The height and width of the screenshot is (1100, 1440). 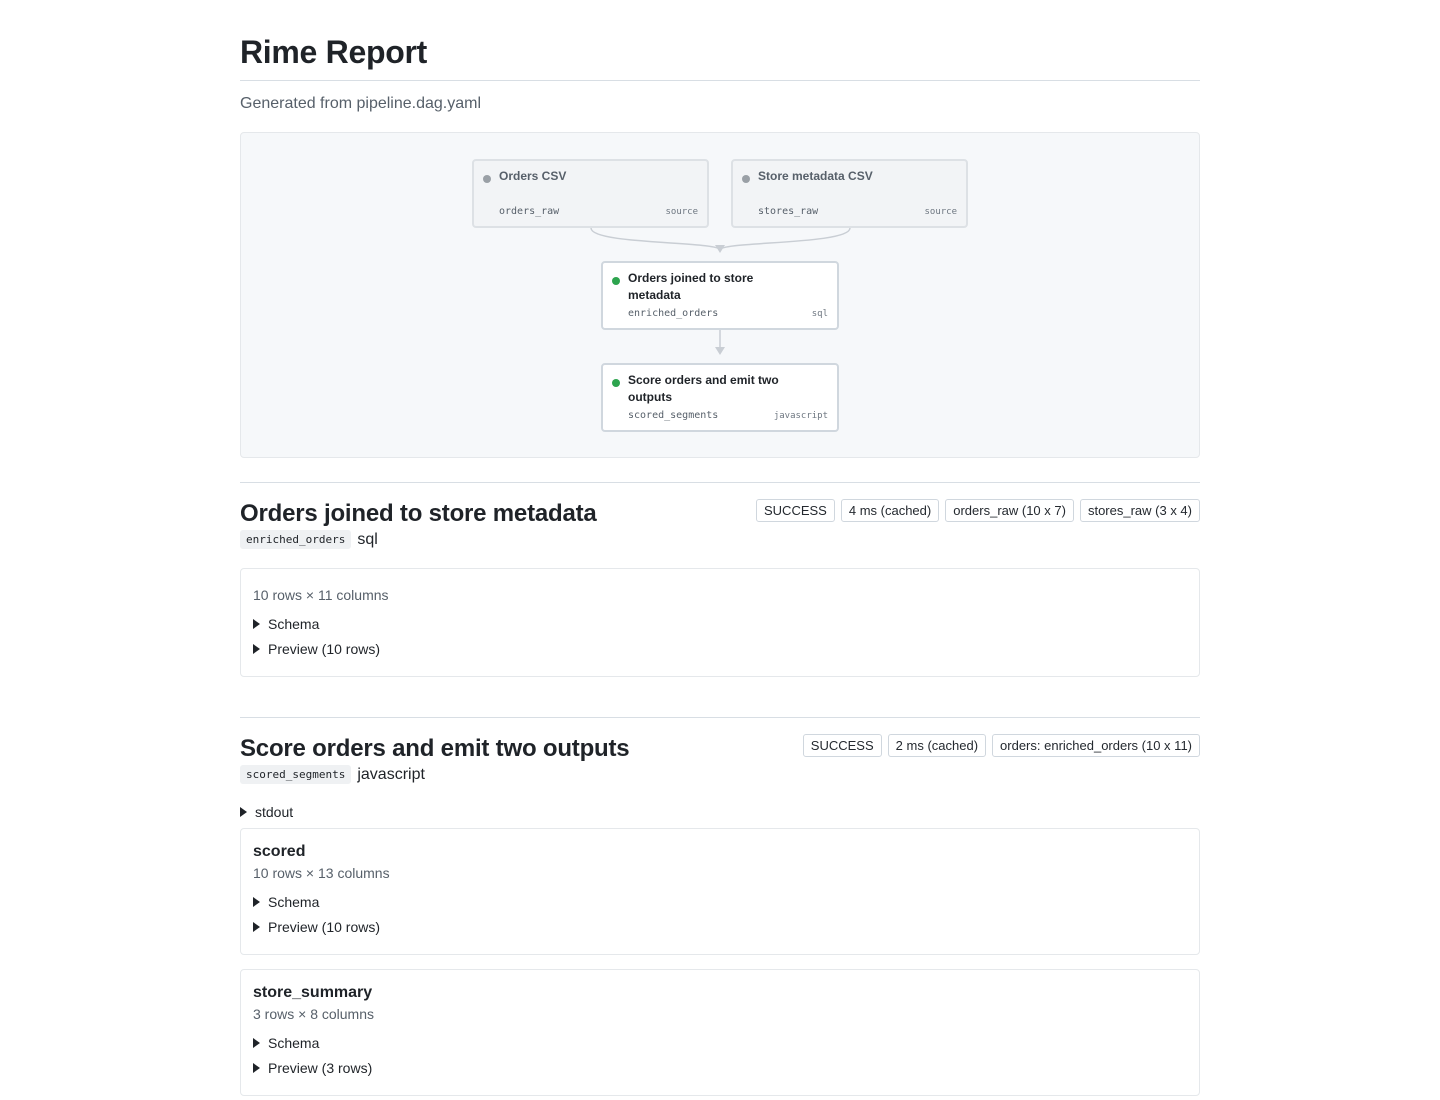 What do you see at coordinates (720, 249) in the screenshot?
I see `arrow-into-enriched` at bounding box center [720, 249].